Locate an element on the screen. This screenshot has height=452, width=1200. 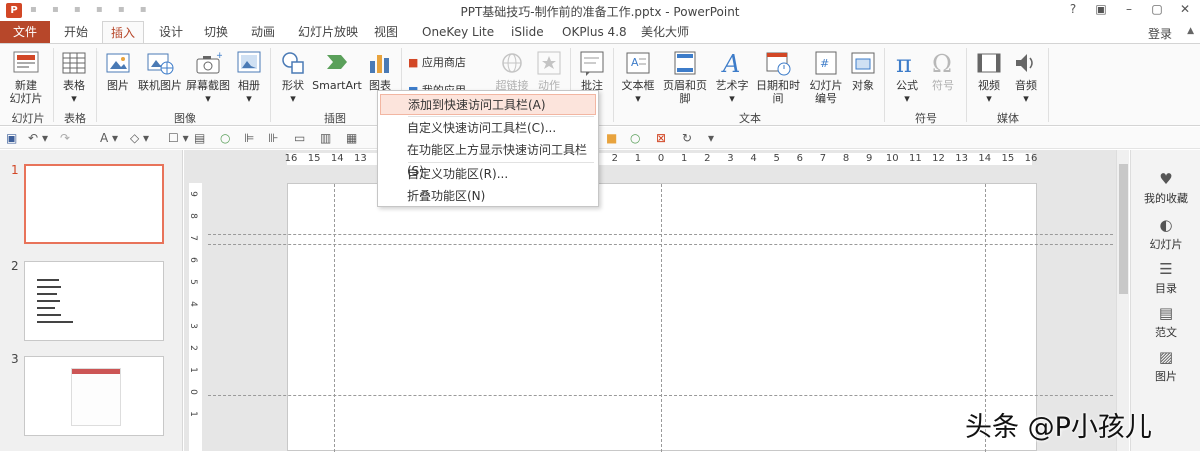
object-icon is located at coordinates (863, 63).